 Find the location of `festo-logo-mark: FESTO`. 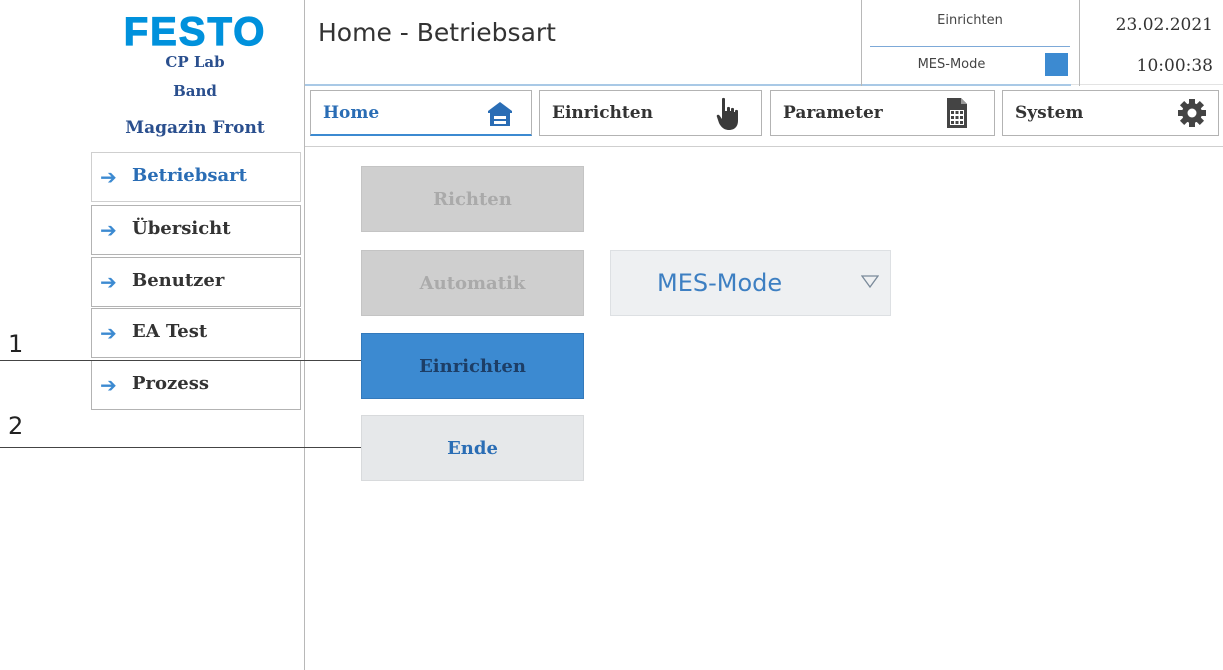

festo-logo-mark: FESTO is located at coordinates (195, 31).